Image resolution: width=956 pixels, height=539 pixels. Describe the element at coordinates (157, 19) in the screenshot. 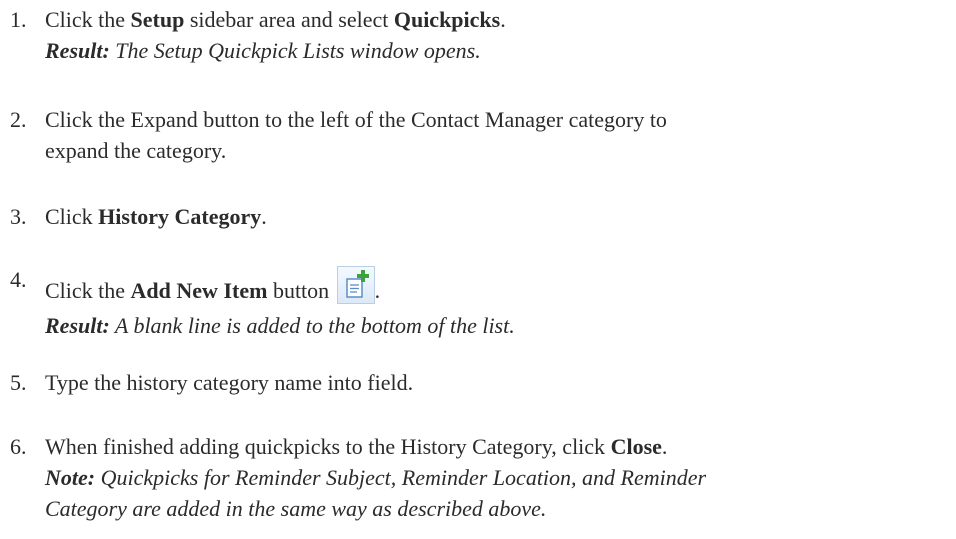

I see `setup-term: Setup` at that location.